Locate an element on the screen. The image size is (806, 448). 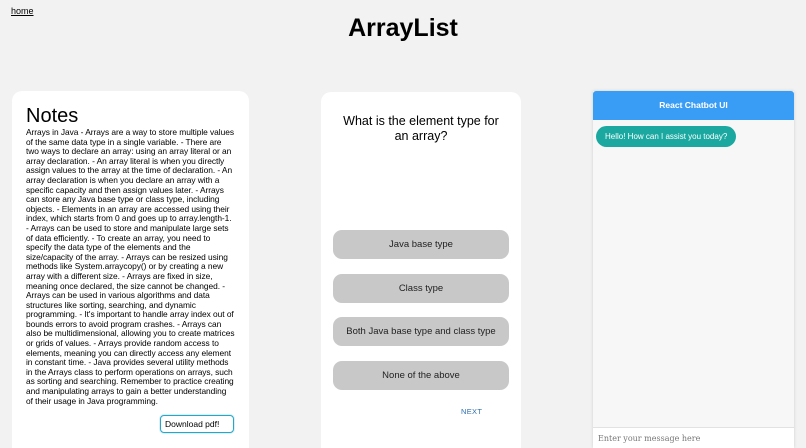
quiz-question: What is the element type for an array? is located at coordinates (421, 128).